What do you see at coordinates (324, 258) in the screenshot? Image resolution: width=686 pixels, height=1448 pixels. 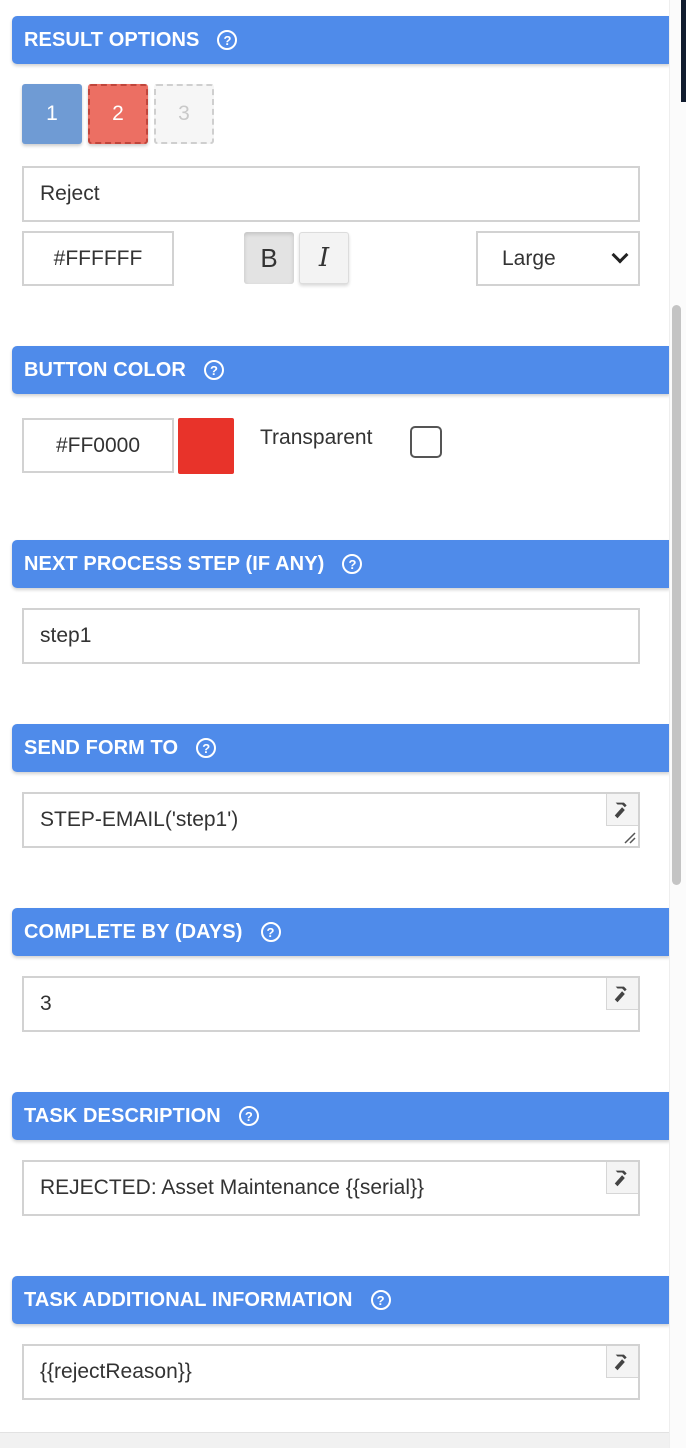 I see `italic-button: I` at bounding box center [324, 258].